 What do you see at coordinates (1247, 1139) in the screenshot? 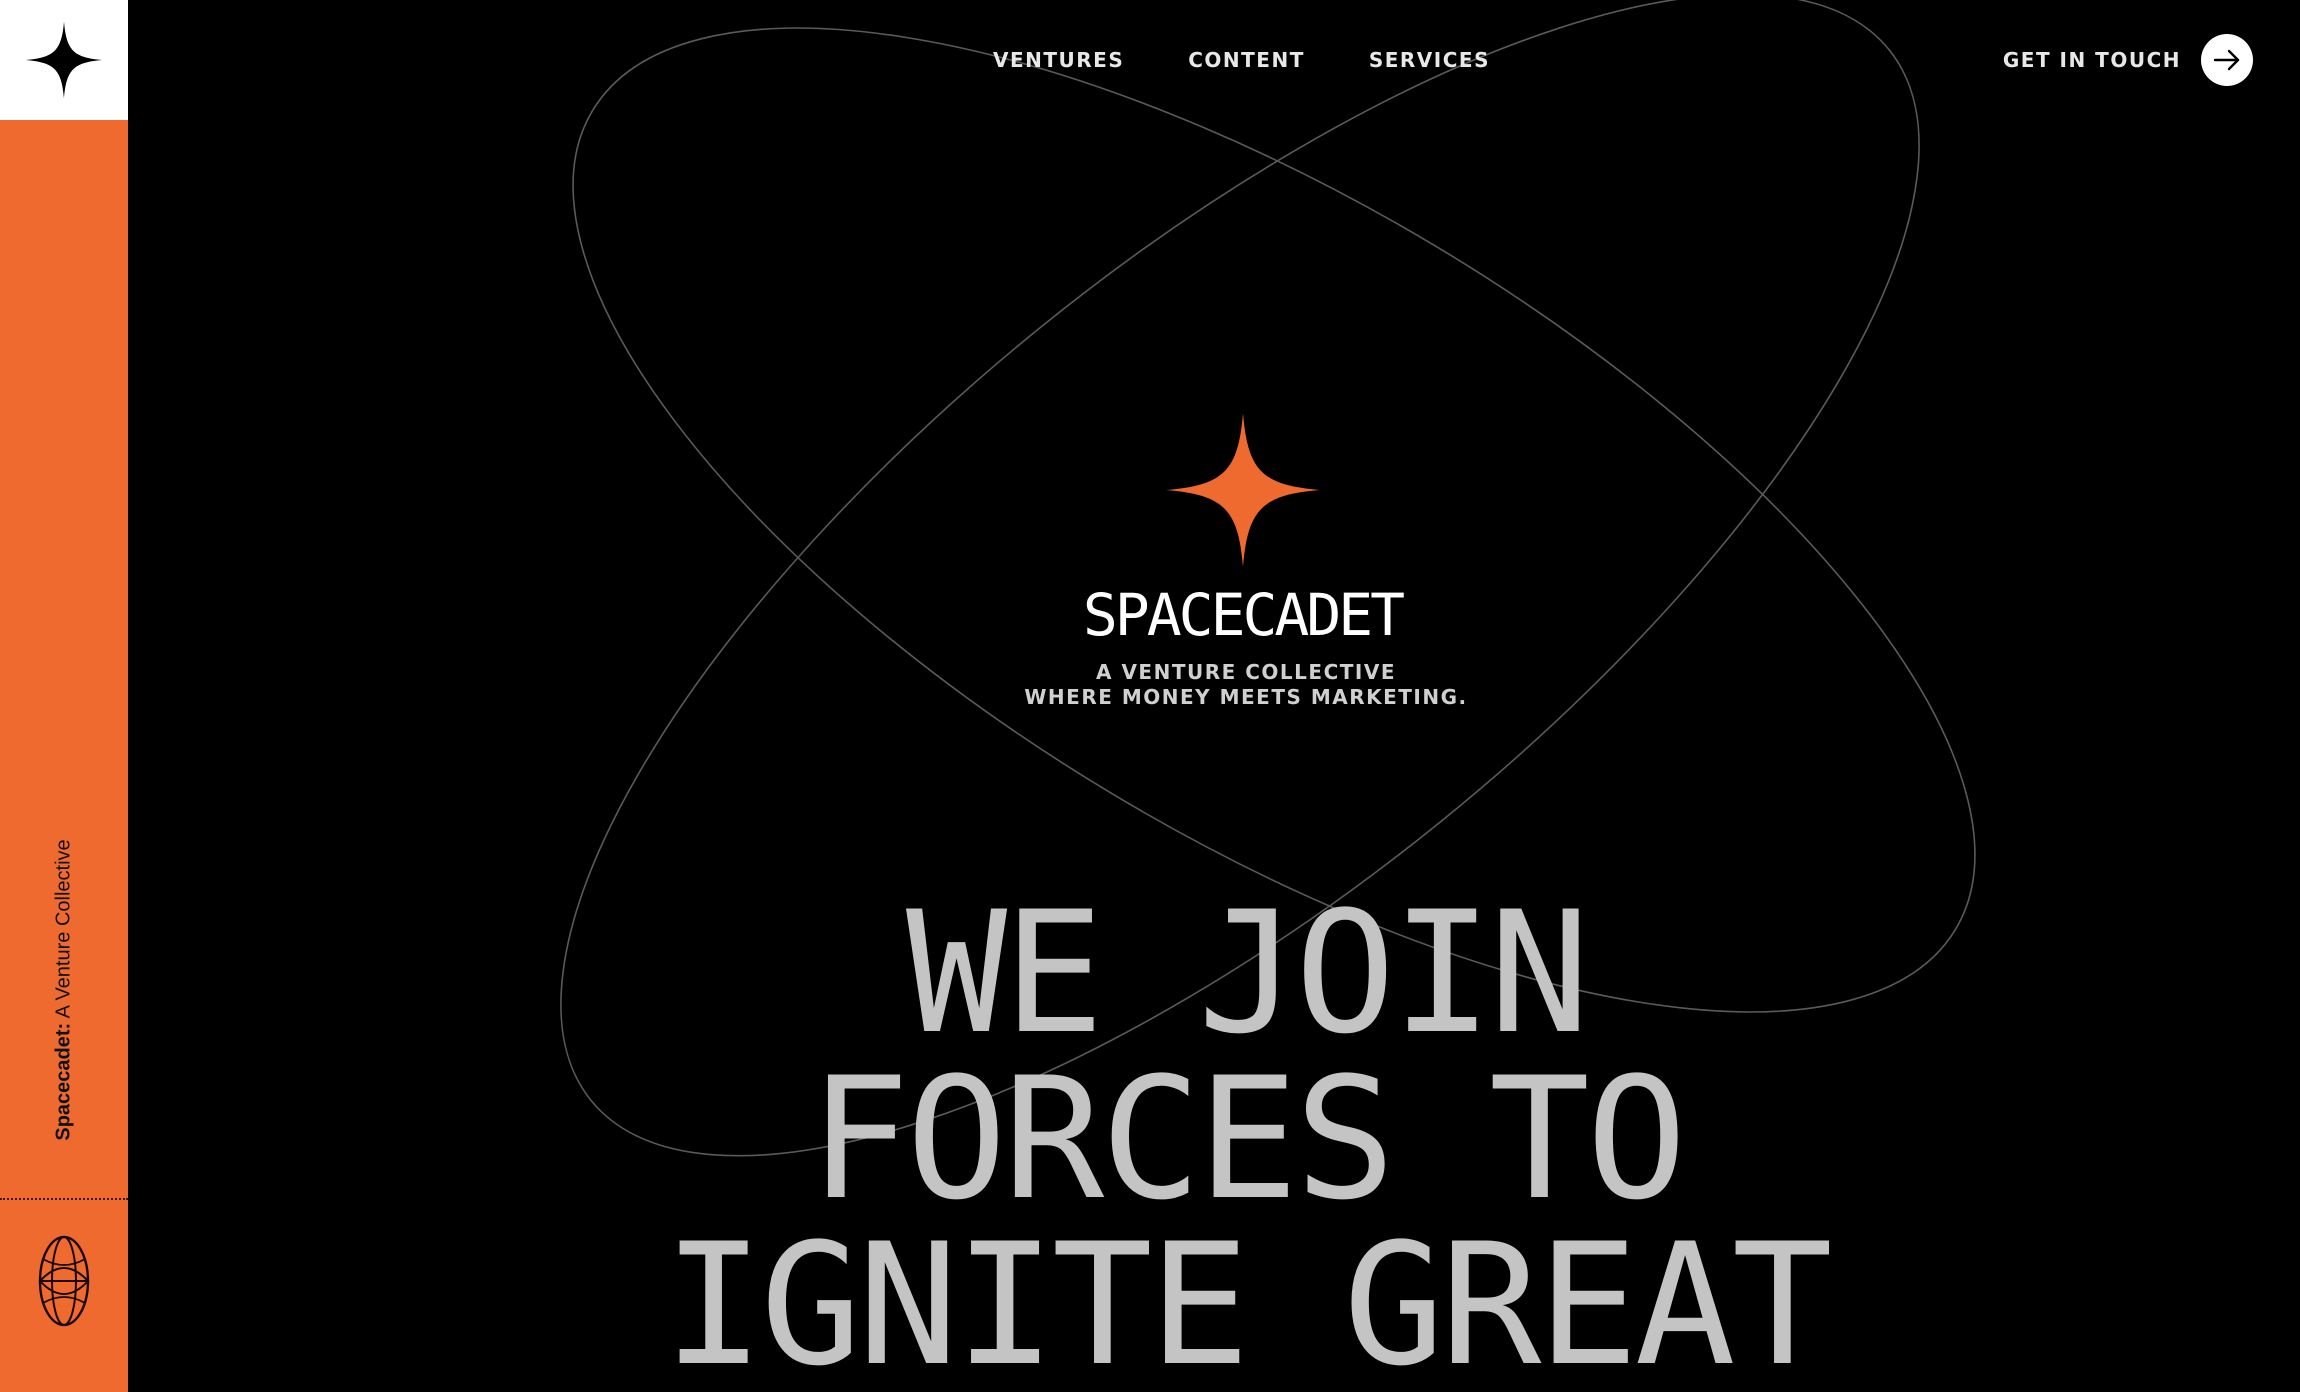
I see `headline-line-2: FORCES TO` at bounding box center [1247, 1139].